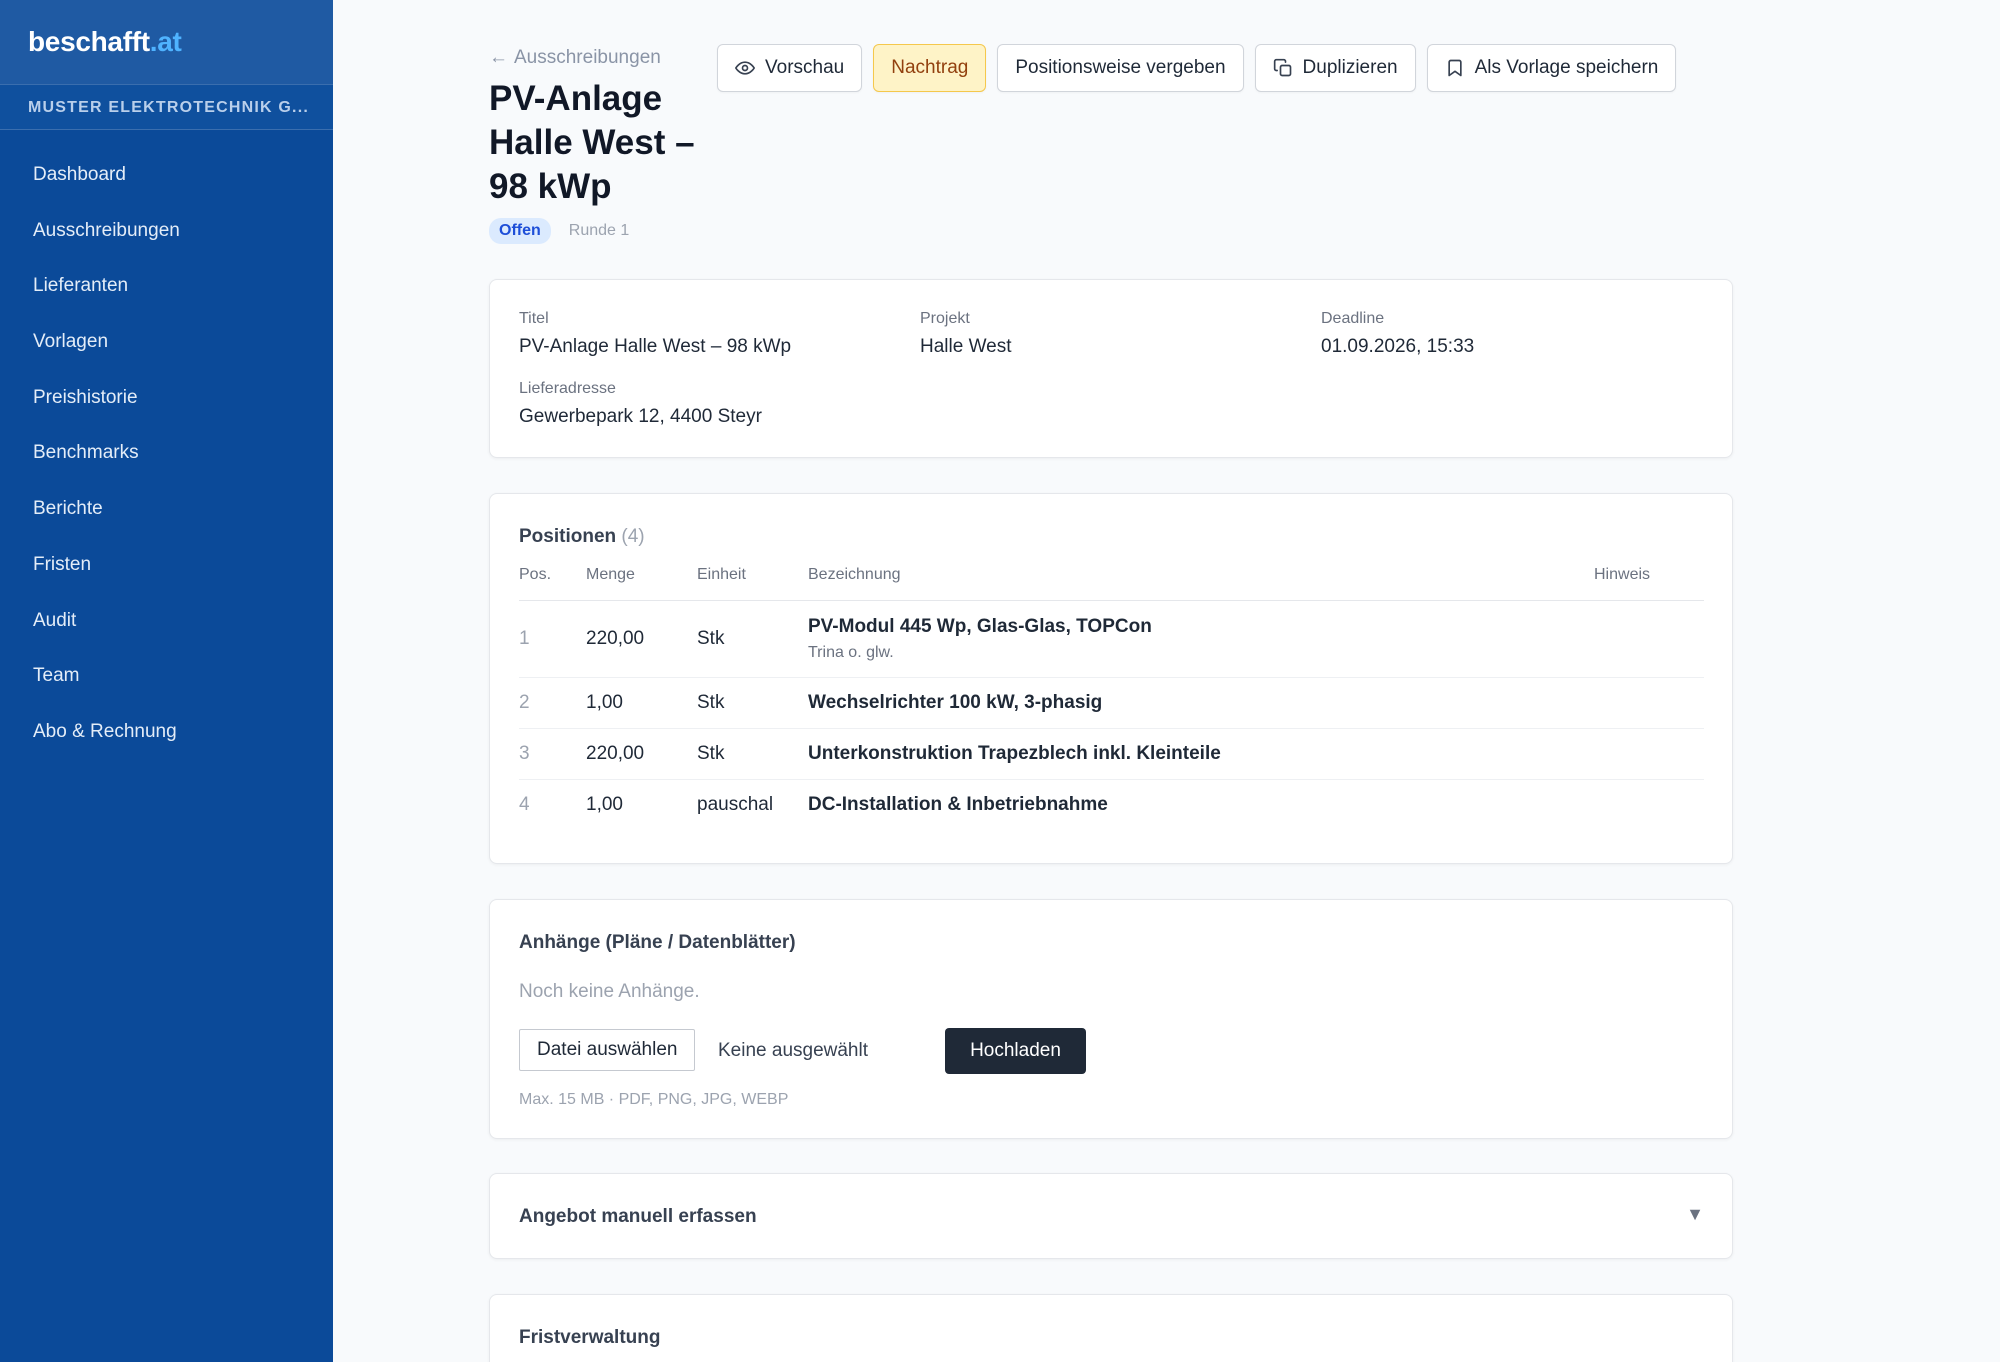 The image size is (2000, 1362). What do you see at coordinates (567, 388) in the screenshot?
I see `field-address-label: Lieferadresse` at bounding box center [567, 388].